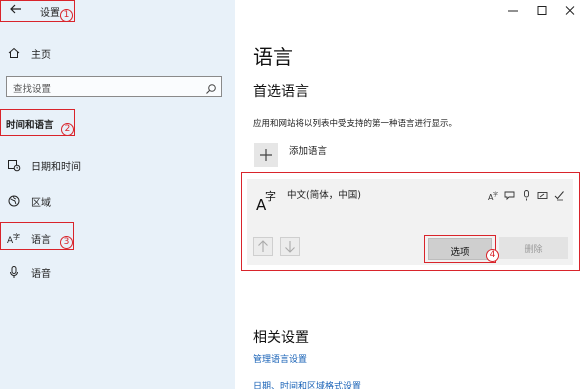 The width and height of the screenshot is (588, 389). I want to click on close-icon, so click(570, 10).